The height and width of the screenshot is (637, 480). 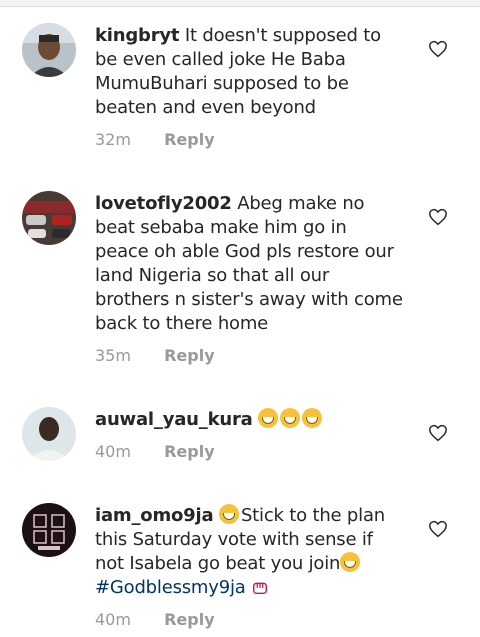 I want to click on comment-meta: 32m Reply, so click(x=155, y=139).